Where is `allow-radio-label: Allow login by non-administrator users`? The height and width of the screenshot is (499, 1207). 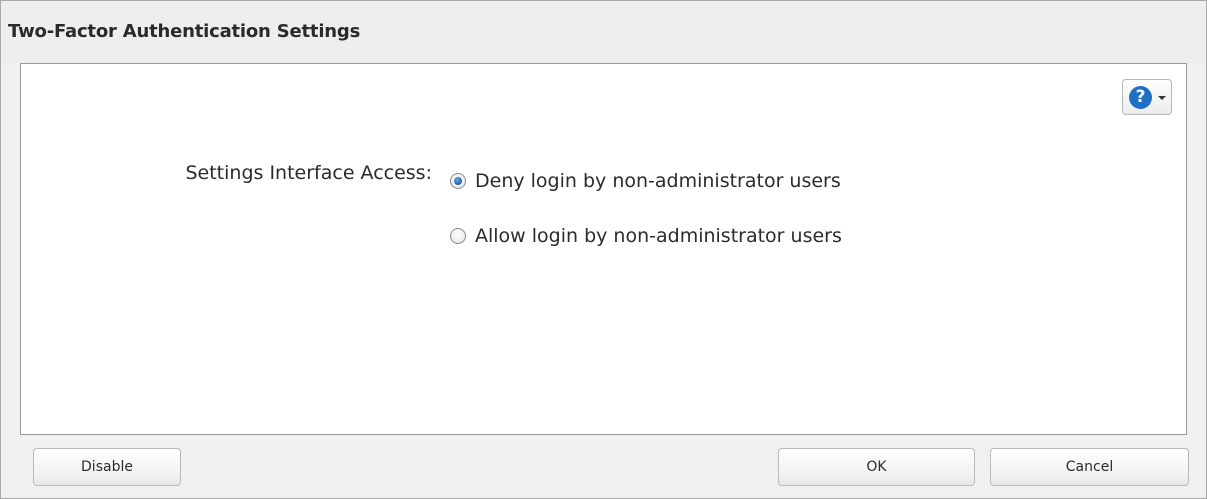
allow-radio-label: Allow login by non-administrator users is located at coordinates (658, 236).